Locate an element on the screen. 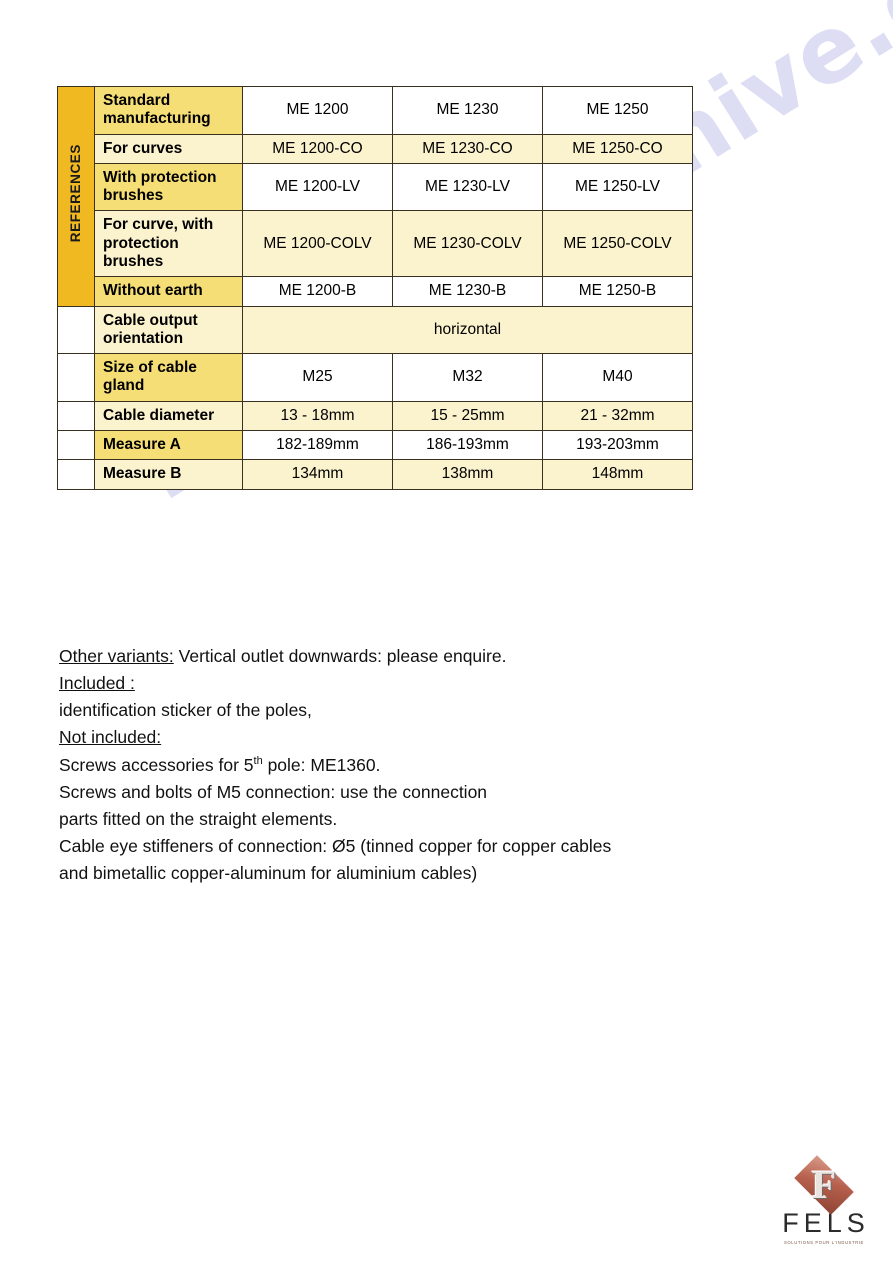 The width and height of the screenshot is (893, 1263). row-label-measure-a: Measure A is located at coordinates (168, 445).